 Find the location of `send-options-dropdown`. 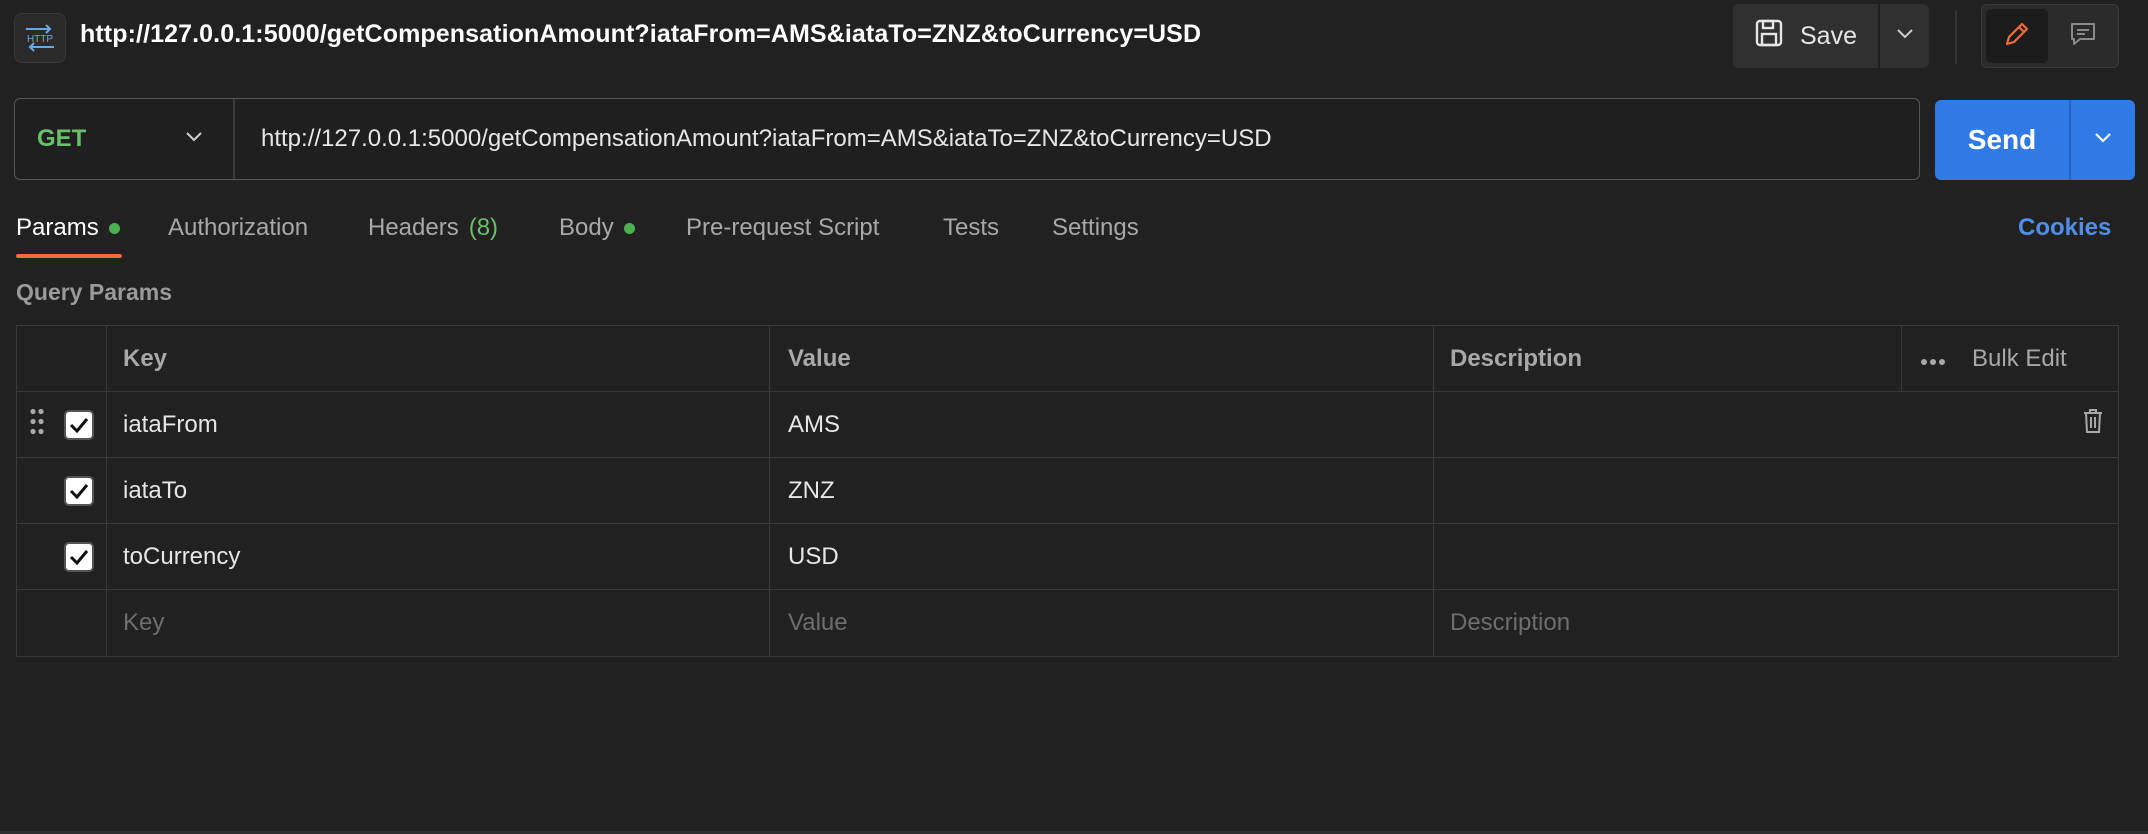

send-options-dropdown is located at coordinates (2102, 140).